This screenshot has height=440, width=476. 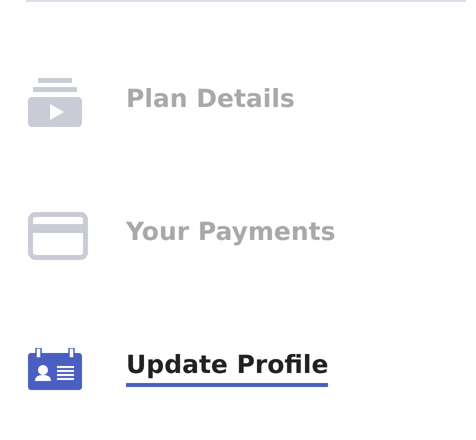 I want to click on id-badge-icon, so click(x=55, y=369).